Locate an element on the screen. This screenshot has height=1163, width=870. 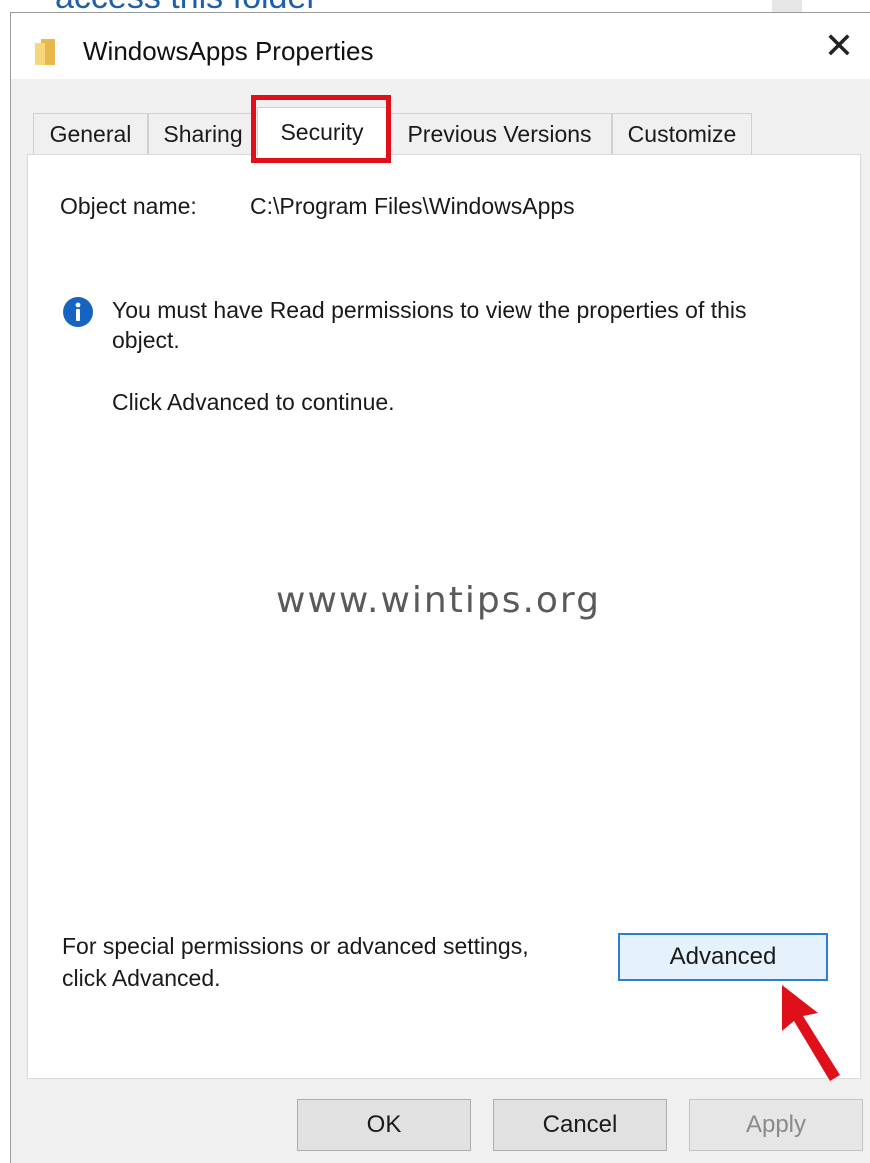
cancel-button: Cancel is located at coordinates (580, 1125).